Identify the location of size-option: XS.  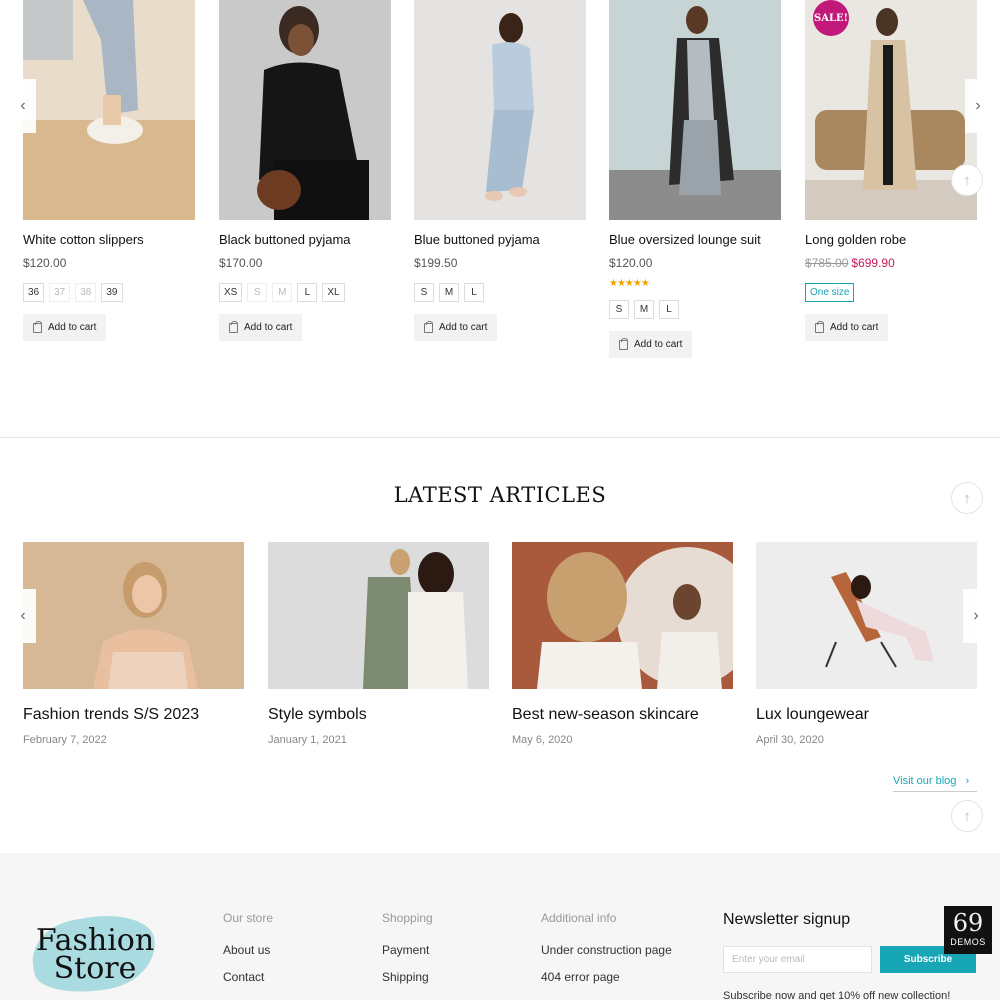
(231, 292).